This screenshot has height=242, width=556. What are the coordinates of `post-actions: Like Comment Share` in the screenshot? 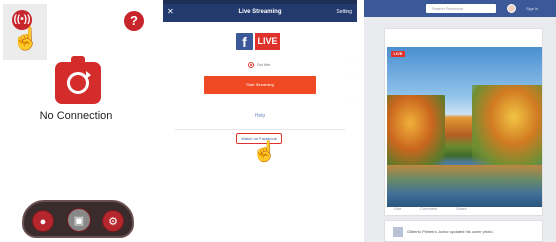 It's located at (463, 210).